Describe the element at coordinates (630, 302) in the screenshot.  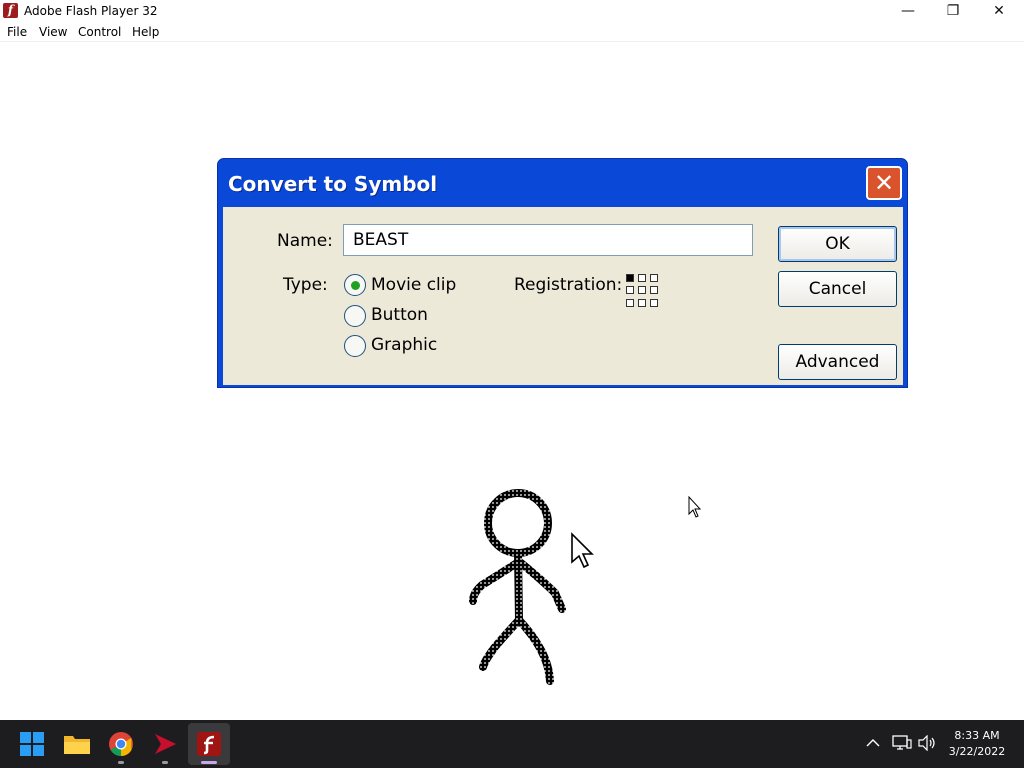
I see `registration-cell-bottom-left` at that location.